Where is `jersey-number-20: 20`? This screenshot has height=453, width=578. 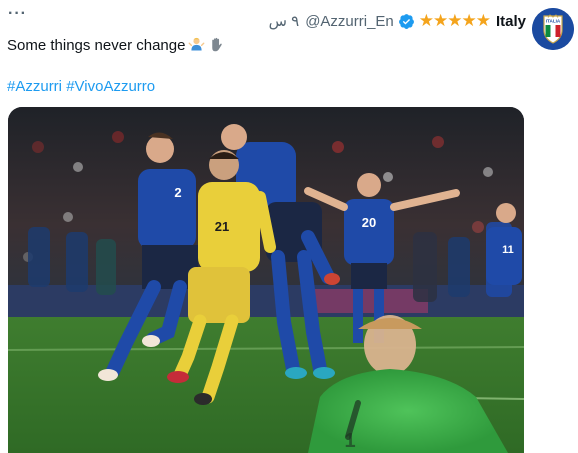 jersey-number-20: 20 is located at coordinates (369, 222).